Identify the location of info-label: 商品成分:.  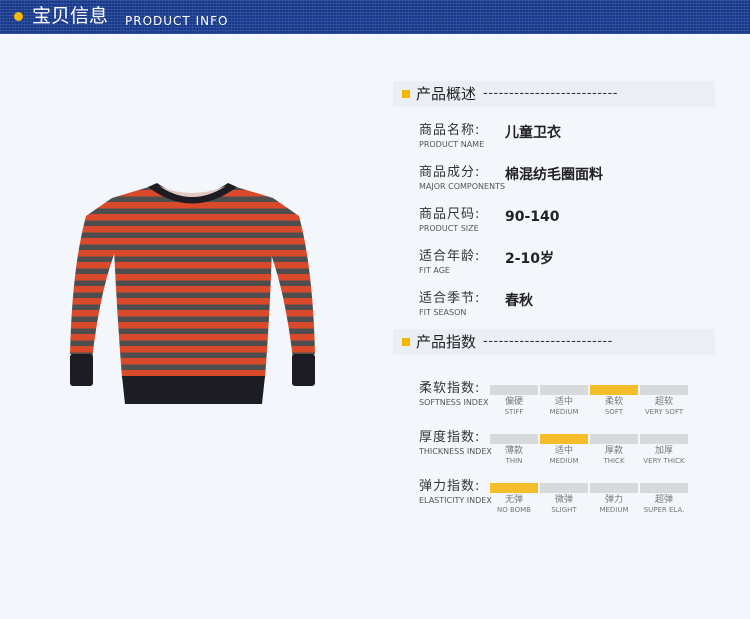
(450, 172).